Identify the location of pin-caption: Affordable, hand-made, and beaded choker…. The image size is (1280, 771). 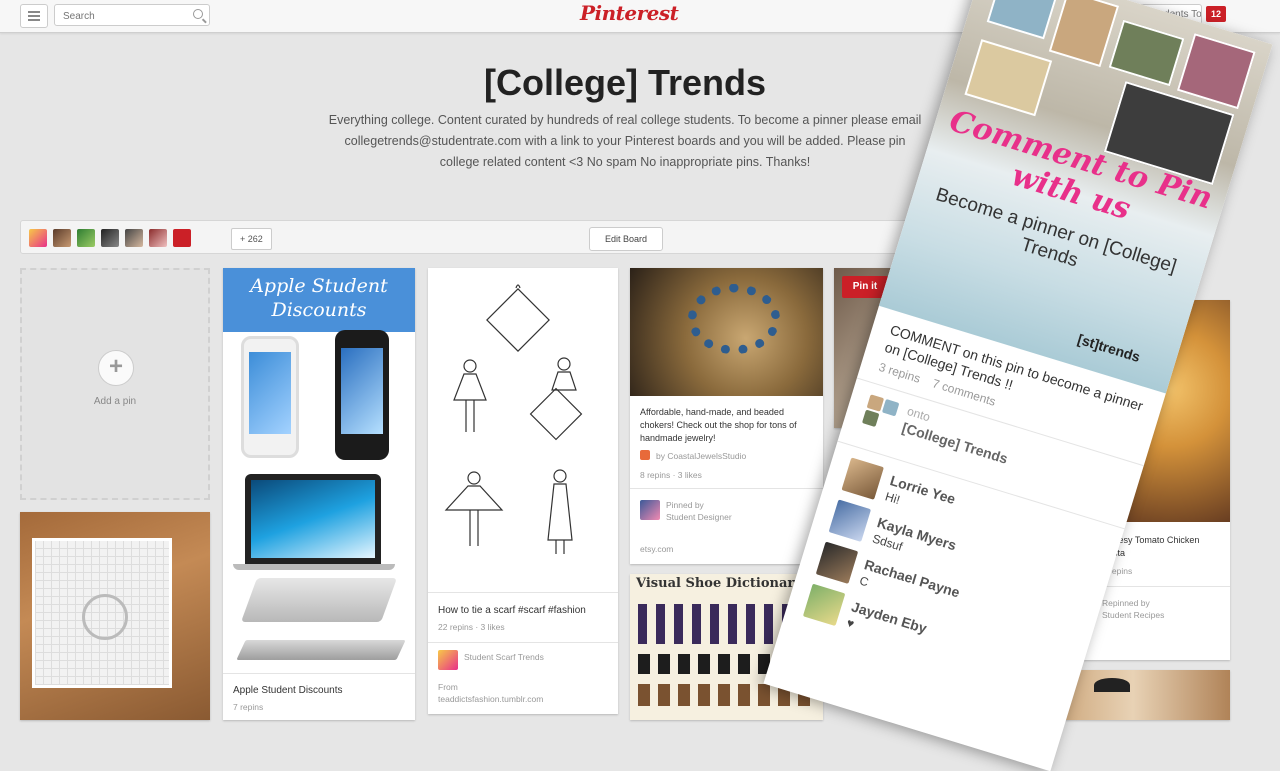
(718, 425).